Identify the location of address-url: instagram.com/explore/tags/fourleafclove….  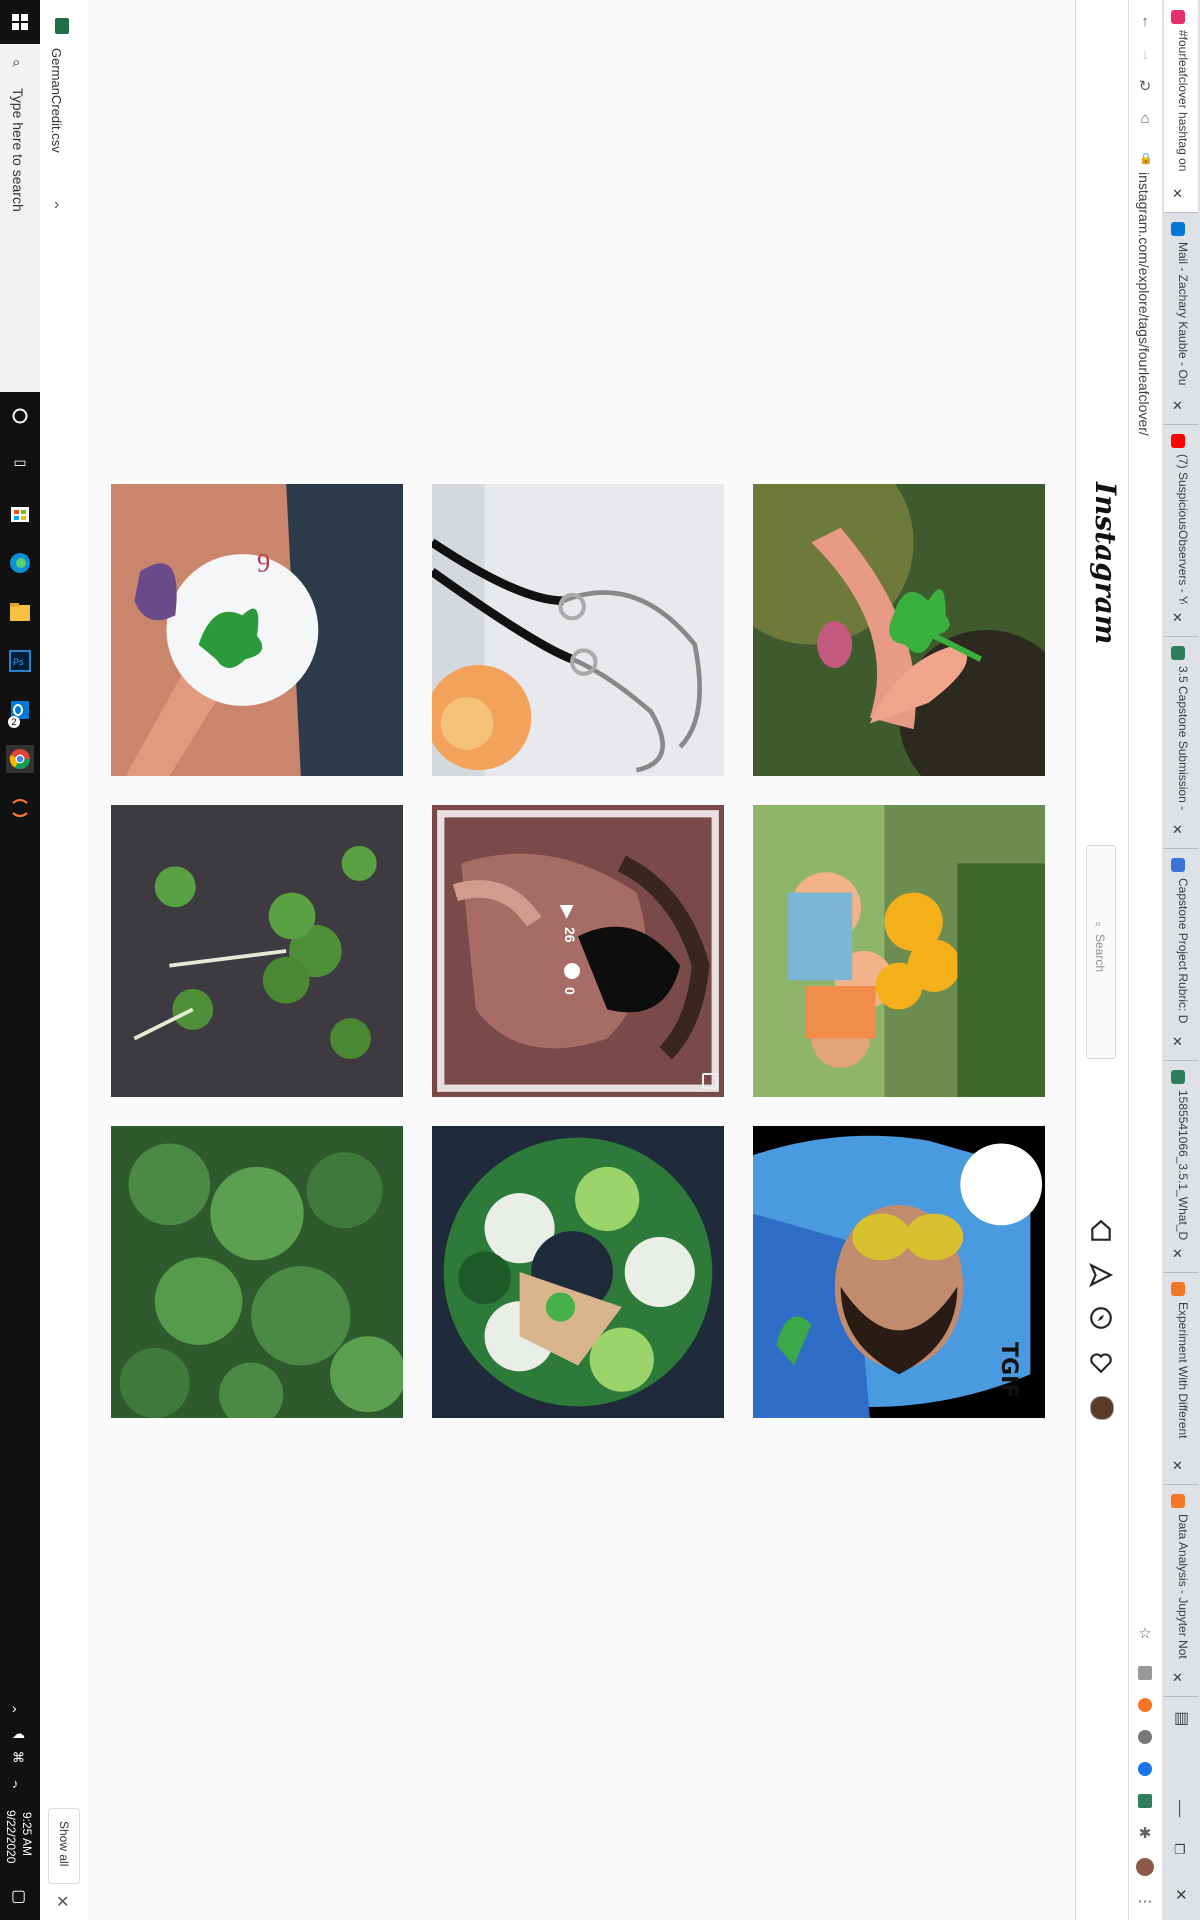
(1144, 304).